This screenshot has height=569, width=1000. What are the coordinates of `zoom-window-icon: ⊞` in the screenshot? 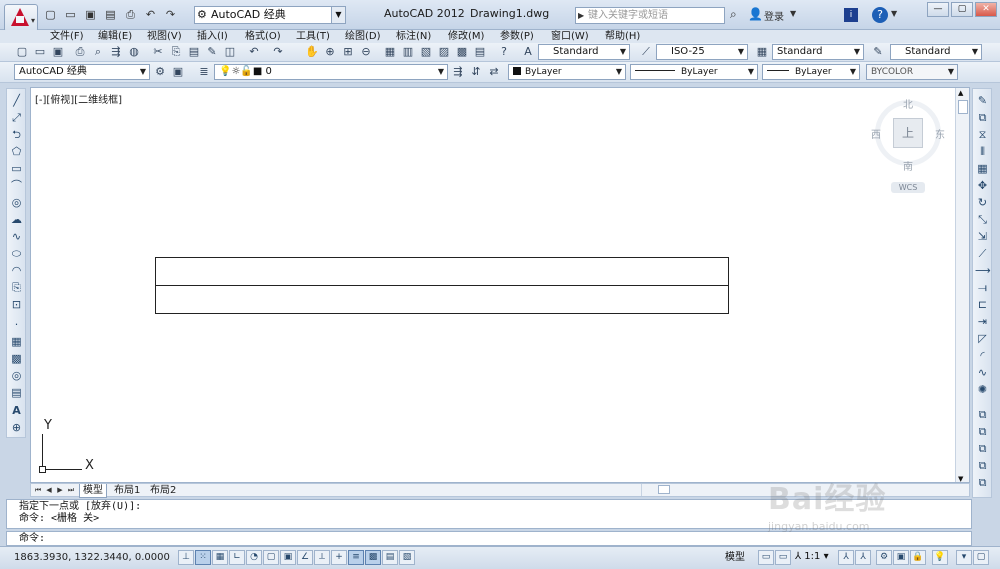 It's located at (348, 52).